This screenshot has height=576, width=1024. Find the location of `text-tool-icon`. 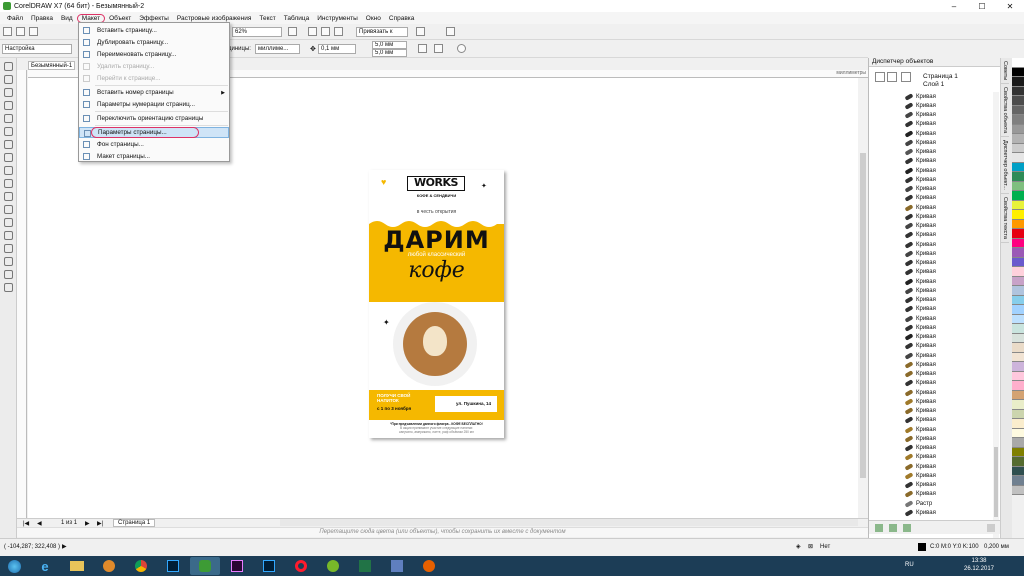

text-tool-icon is located at coordinates (8, 183).